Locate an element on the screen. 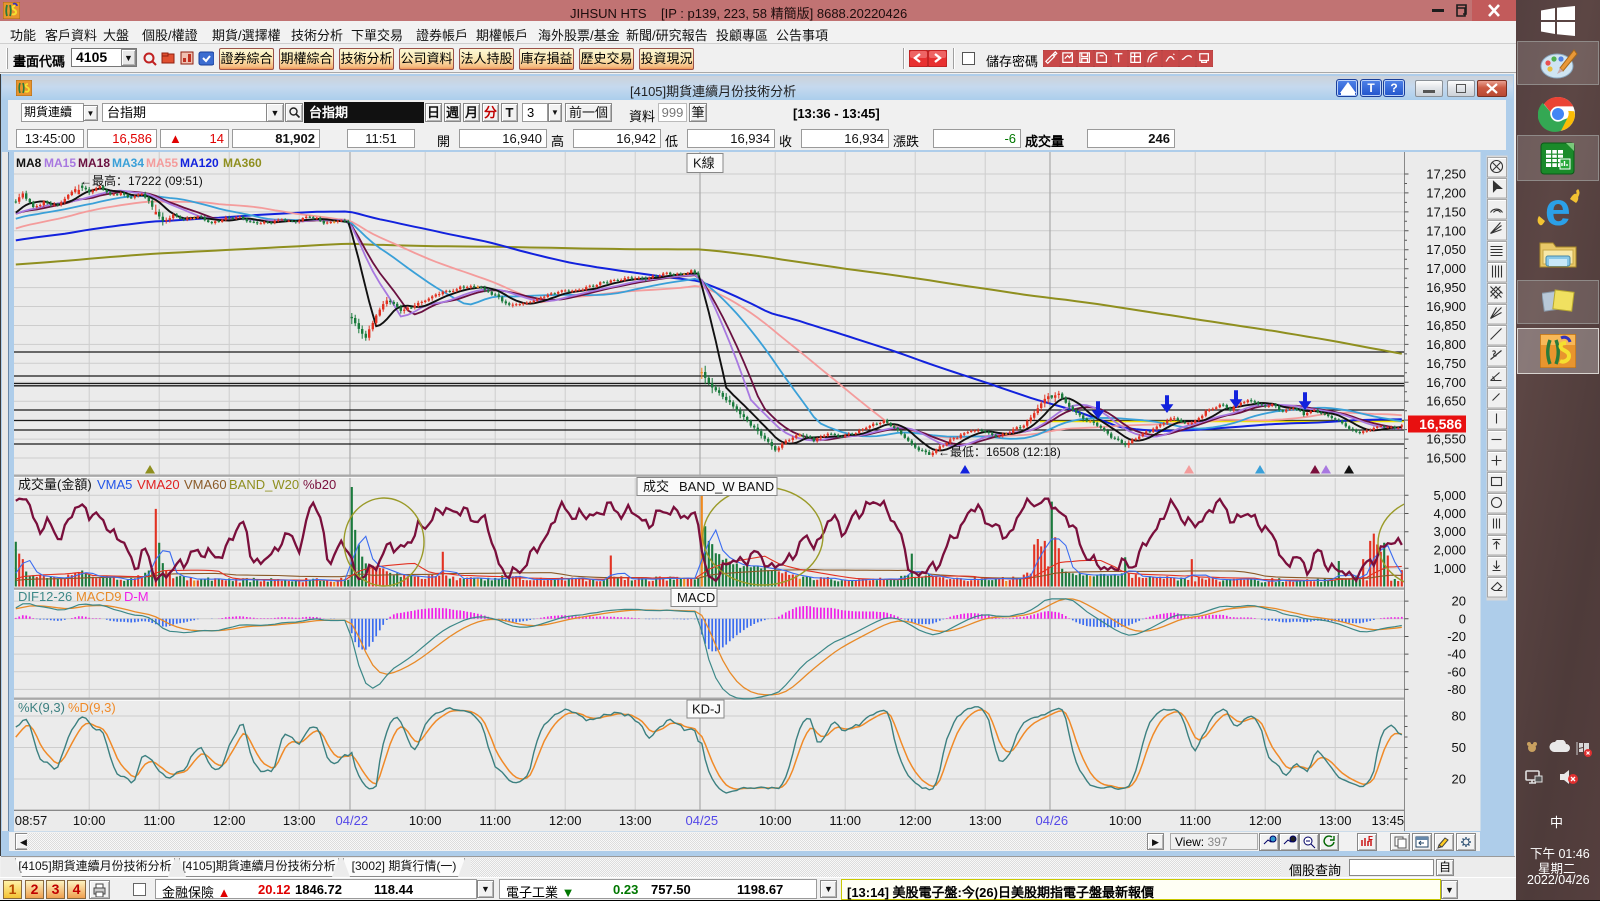 The height and width of the screenshot is (901, 1600). svg-text: e is located at coordinates (1558, 209).